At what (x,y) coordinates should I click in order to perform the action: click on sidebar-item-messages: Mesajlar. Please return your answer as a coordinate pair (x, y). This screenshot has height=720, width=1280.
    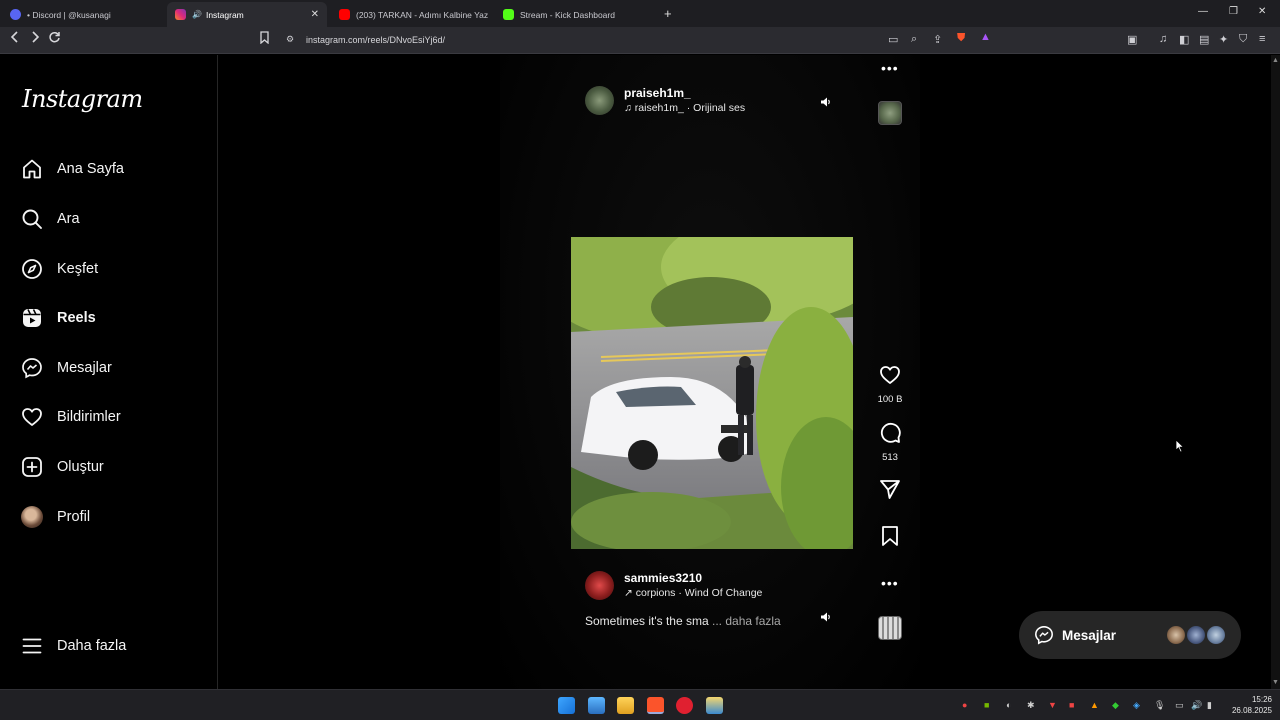
    Looking at the image, I should click on (66, 368).